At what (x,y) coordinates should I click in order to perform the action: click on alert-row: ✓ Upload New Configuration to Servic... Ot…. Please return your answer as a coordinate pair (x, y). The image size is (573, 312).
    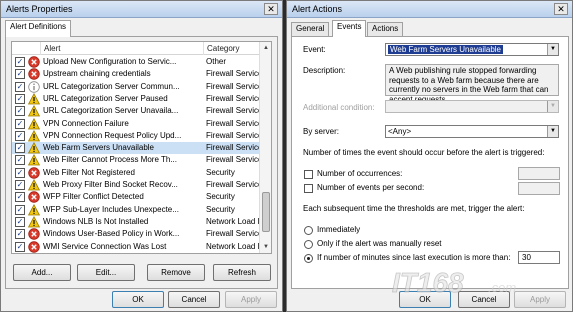
    Looking at the image, I should click on (135, 62).